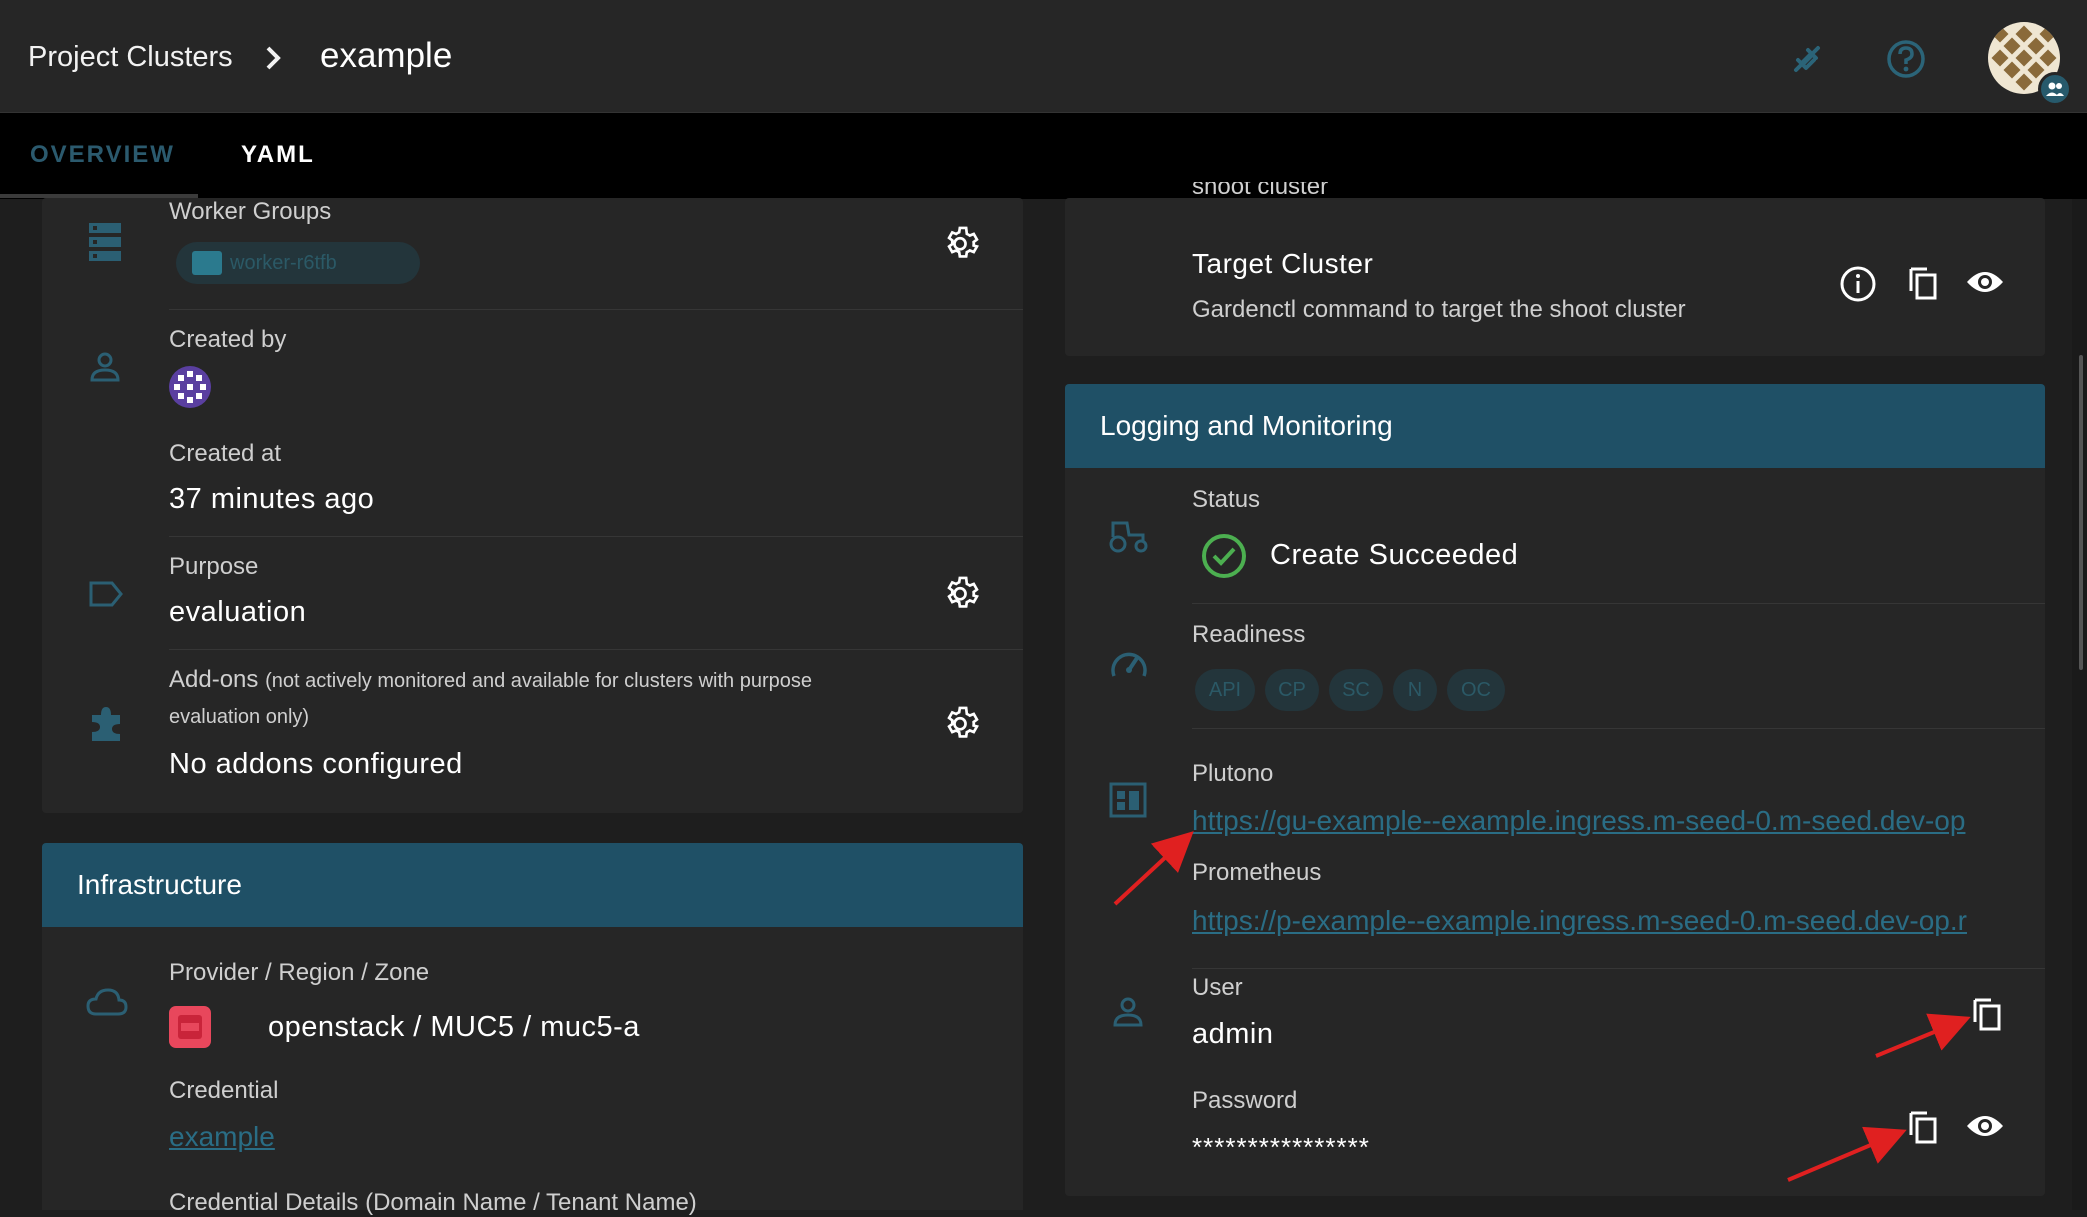 The width and height of the screenshot is (2087, 1217). I want to click on status-label: Status, so click(1226, 499).